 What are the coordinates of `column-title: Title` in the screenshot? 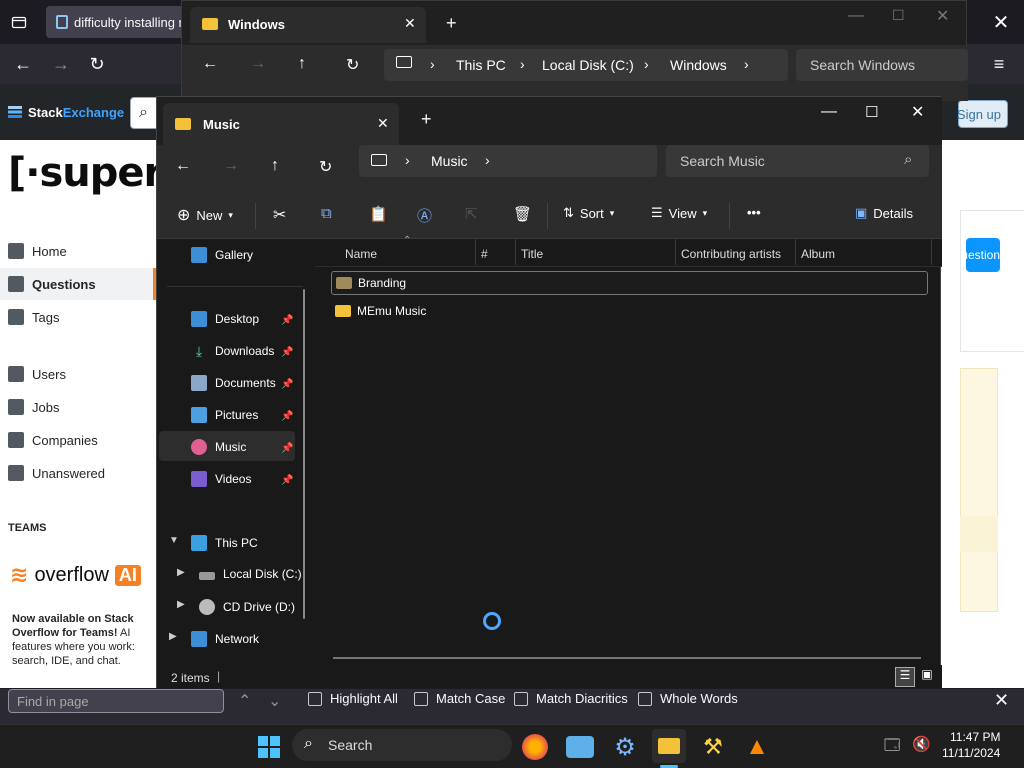 It's located at (532, 254).